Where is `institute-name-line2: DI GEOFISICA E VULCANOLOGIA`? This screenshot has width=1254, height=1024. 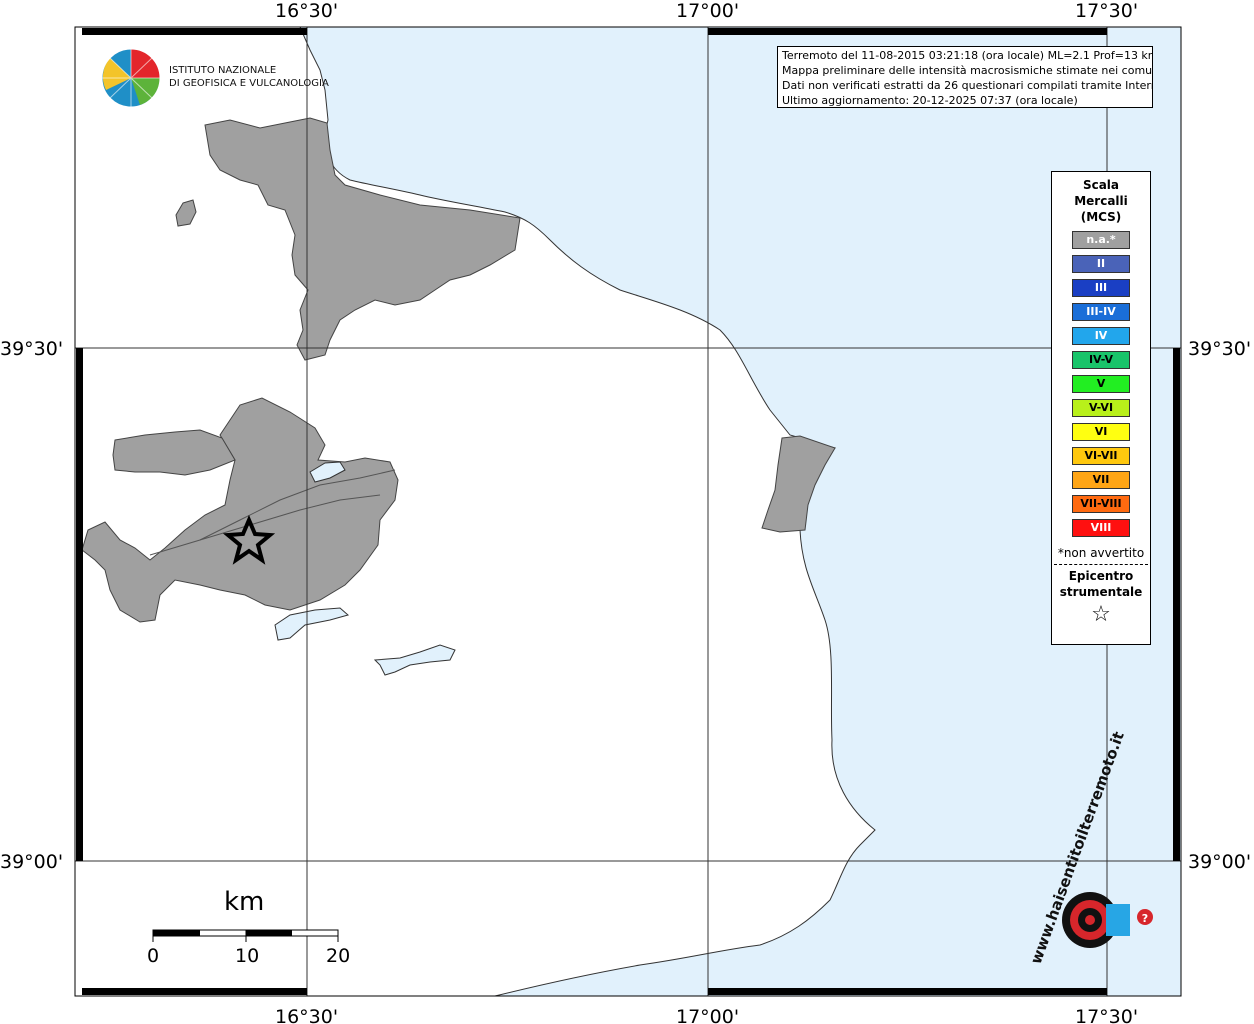
institute-name-line2: DI GEOFISICA E VULCANOLOGIA is located at coordinates (249, 83).